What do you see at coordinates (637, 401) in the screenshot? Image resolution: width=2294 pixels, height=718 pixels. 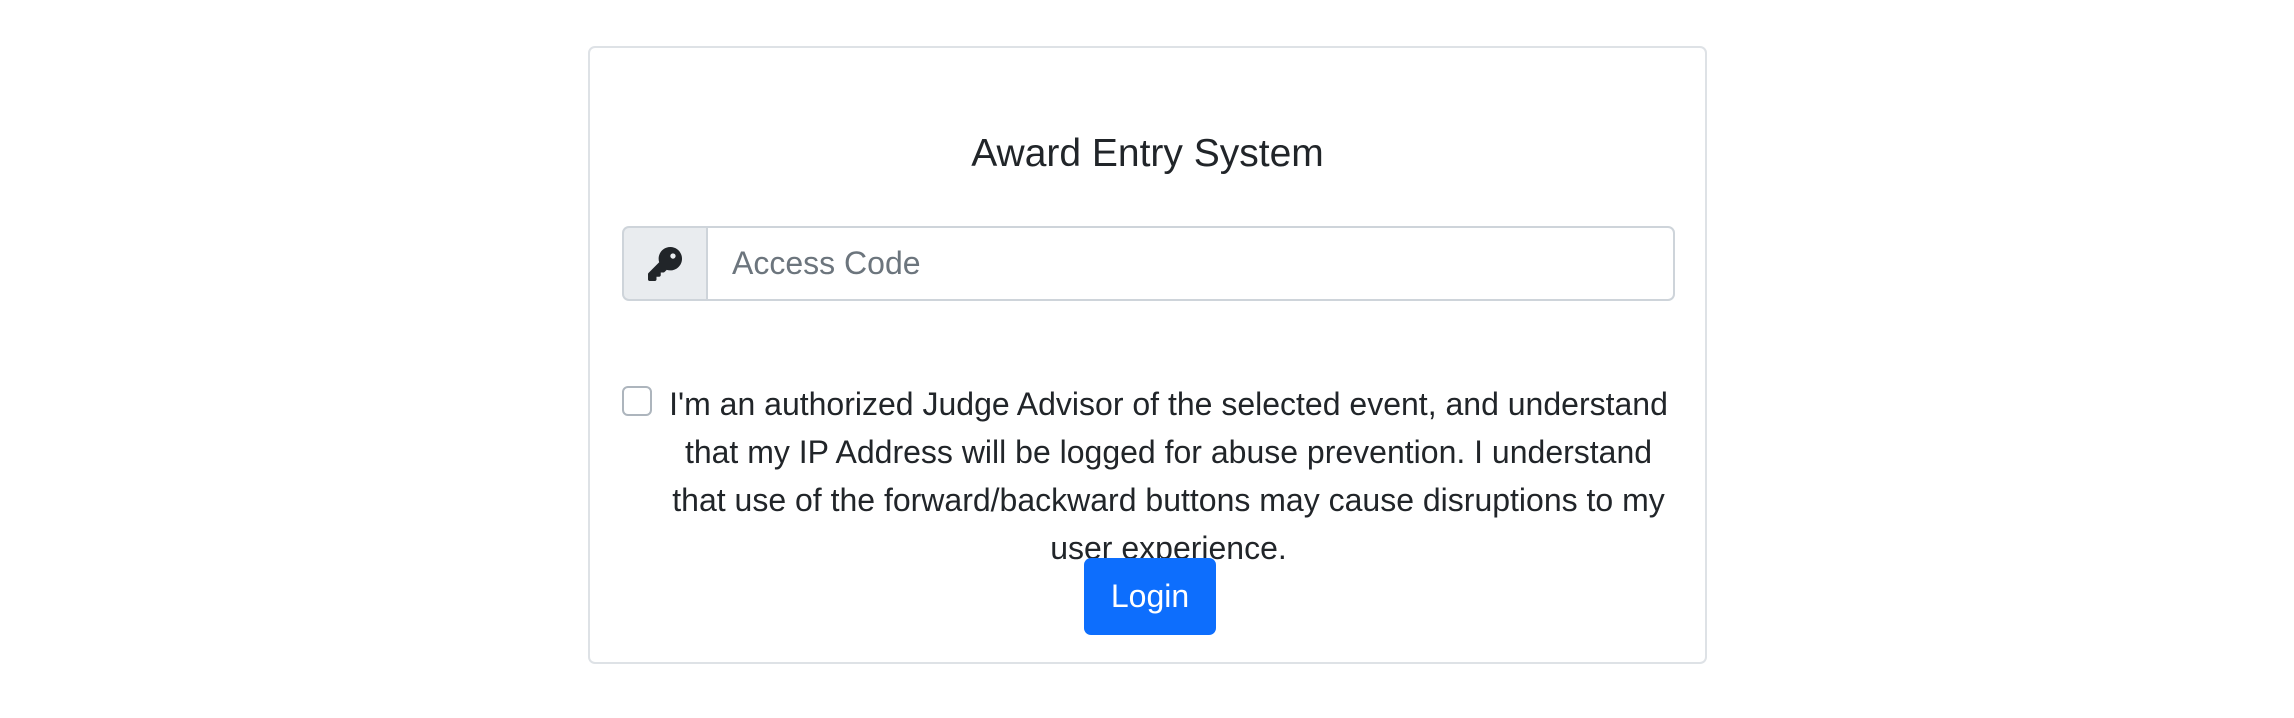 I see `consent-checkbox` at bounding box center [637, 401].